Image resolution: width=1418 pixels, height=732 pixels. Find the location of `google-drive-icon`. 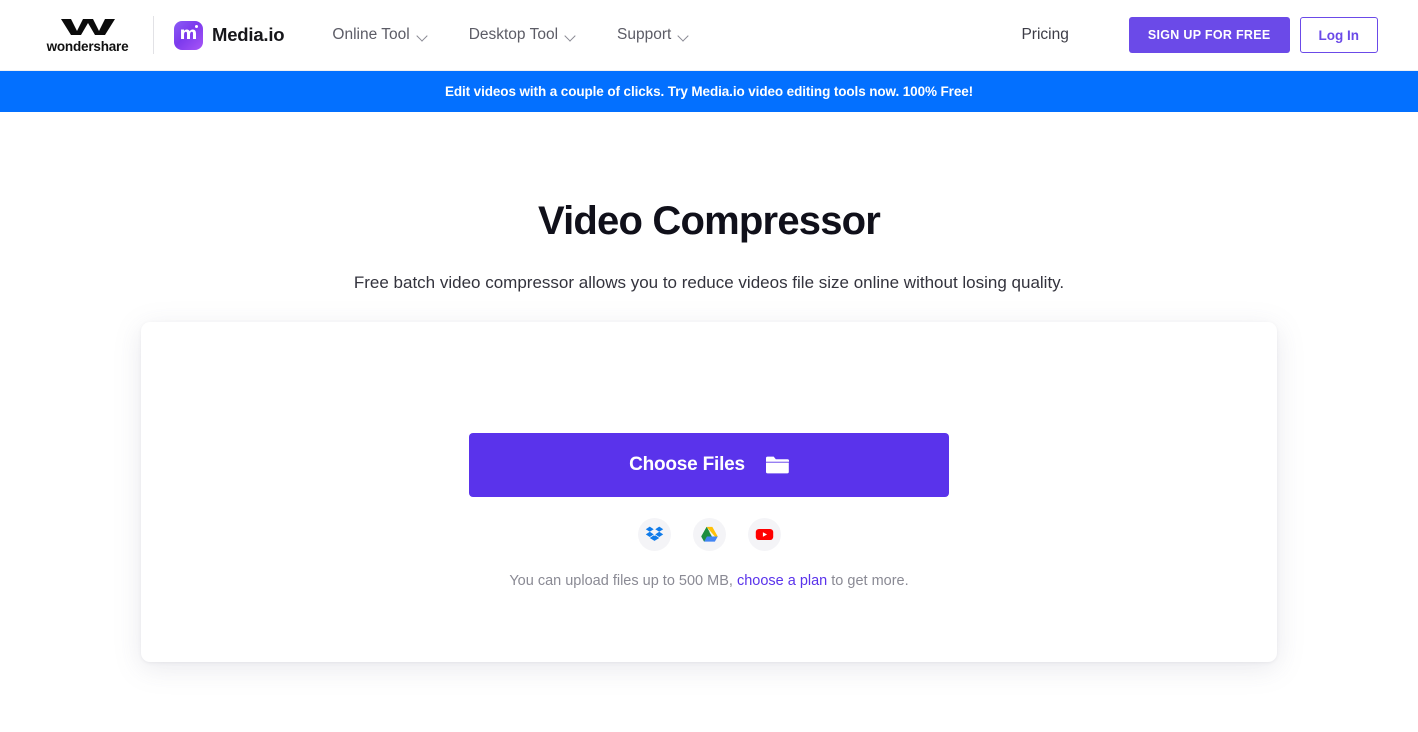

google-drive-icon is located at coordinates (709, 534).